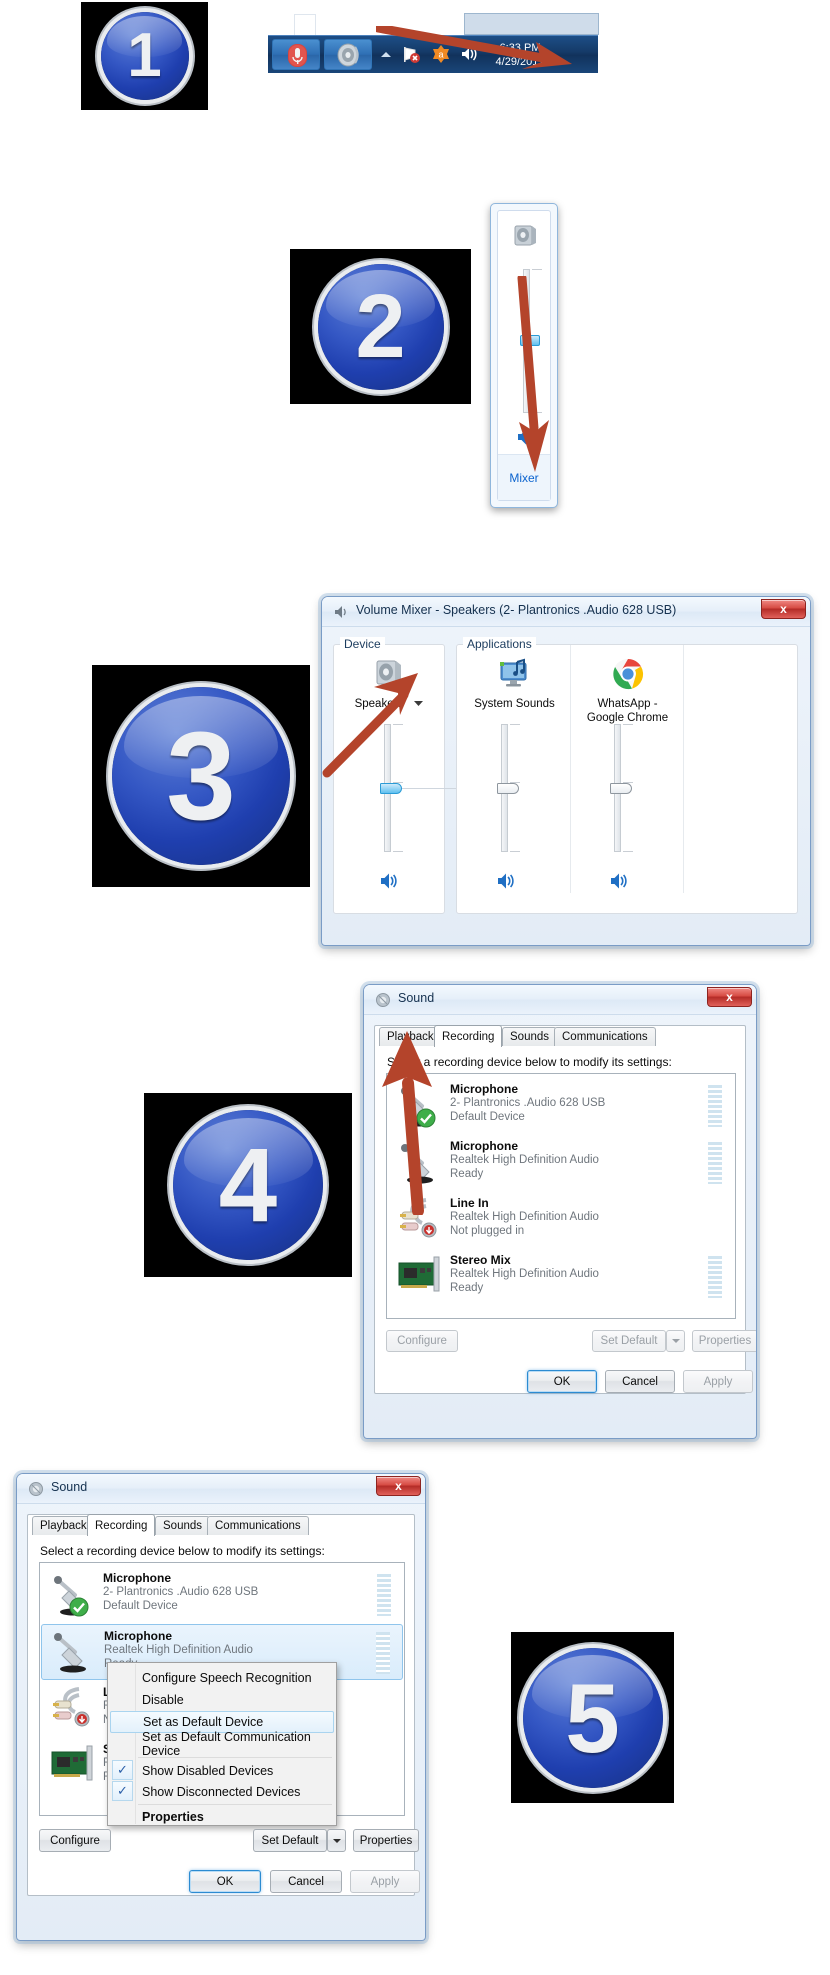  I want to click on sound-icon, so click(36, 1489).